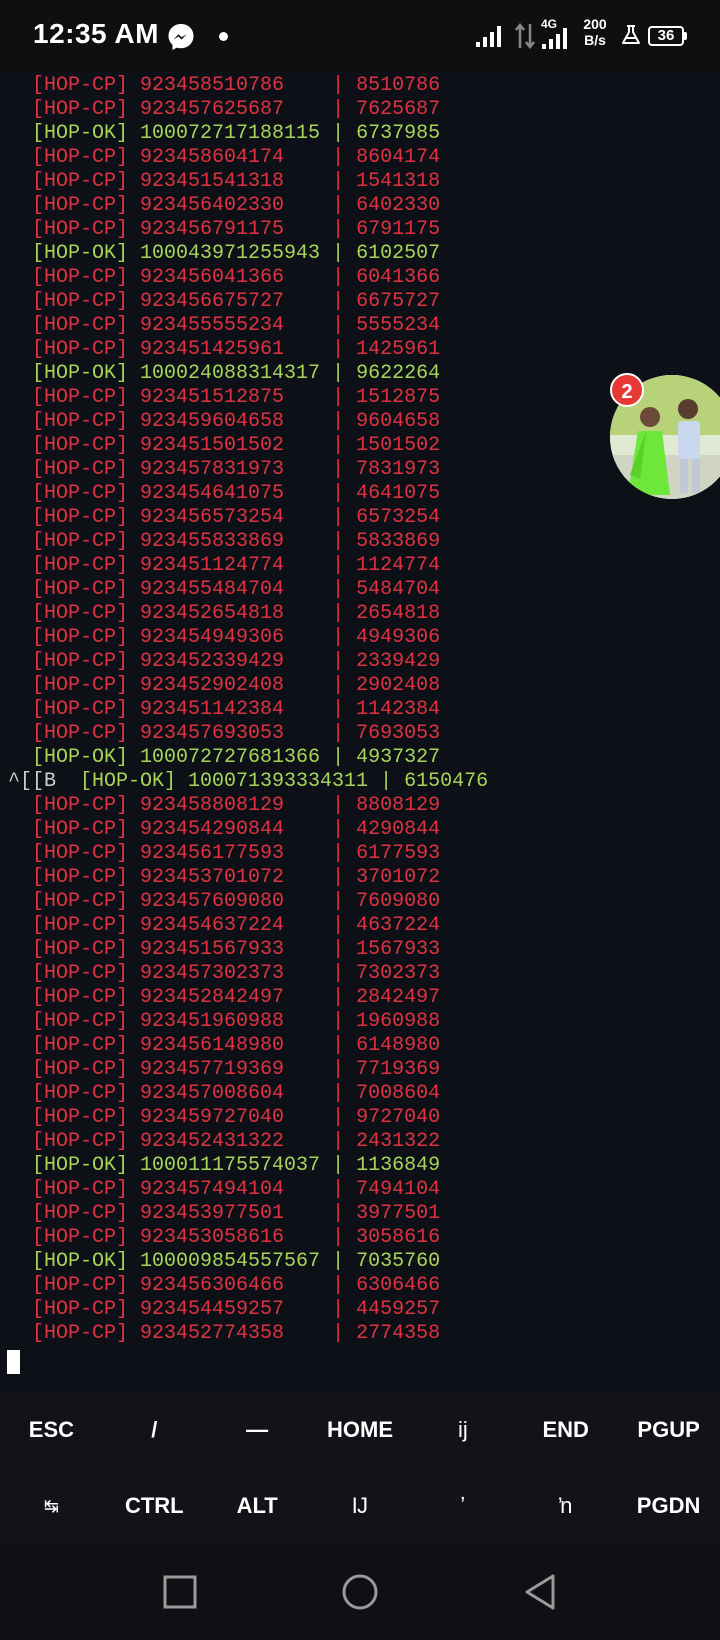 The height and width of the screenshot is (1640, 720). I want to click on result-cp: [HOP-CP] 923453977501 | 3977501, so click(236, 1213).